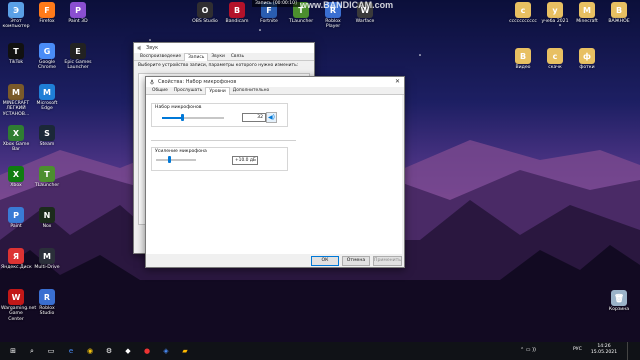 The height and width of the screenshot is (360, 640). I want to click on folder-5-icon: В, so click(523, 56).